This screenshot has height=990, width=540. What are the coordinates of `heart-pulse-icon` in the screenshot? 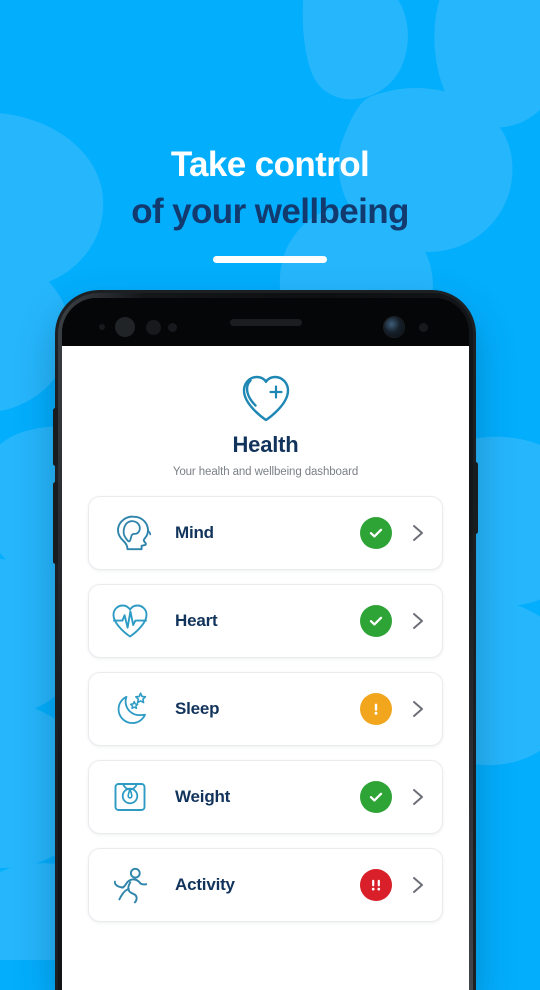 It's located at (130, 621).